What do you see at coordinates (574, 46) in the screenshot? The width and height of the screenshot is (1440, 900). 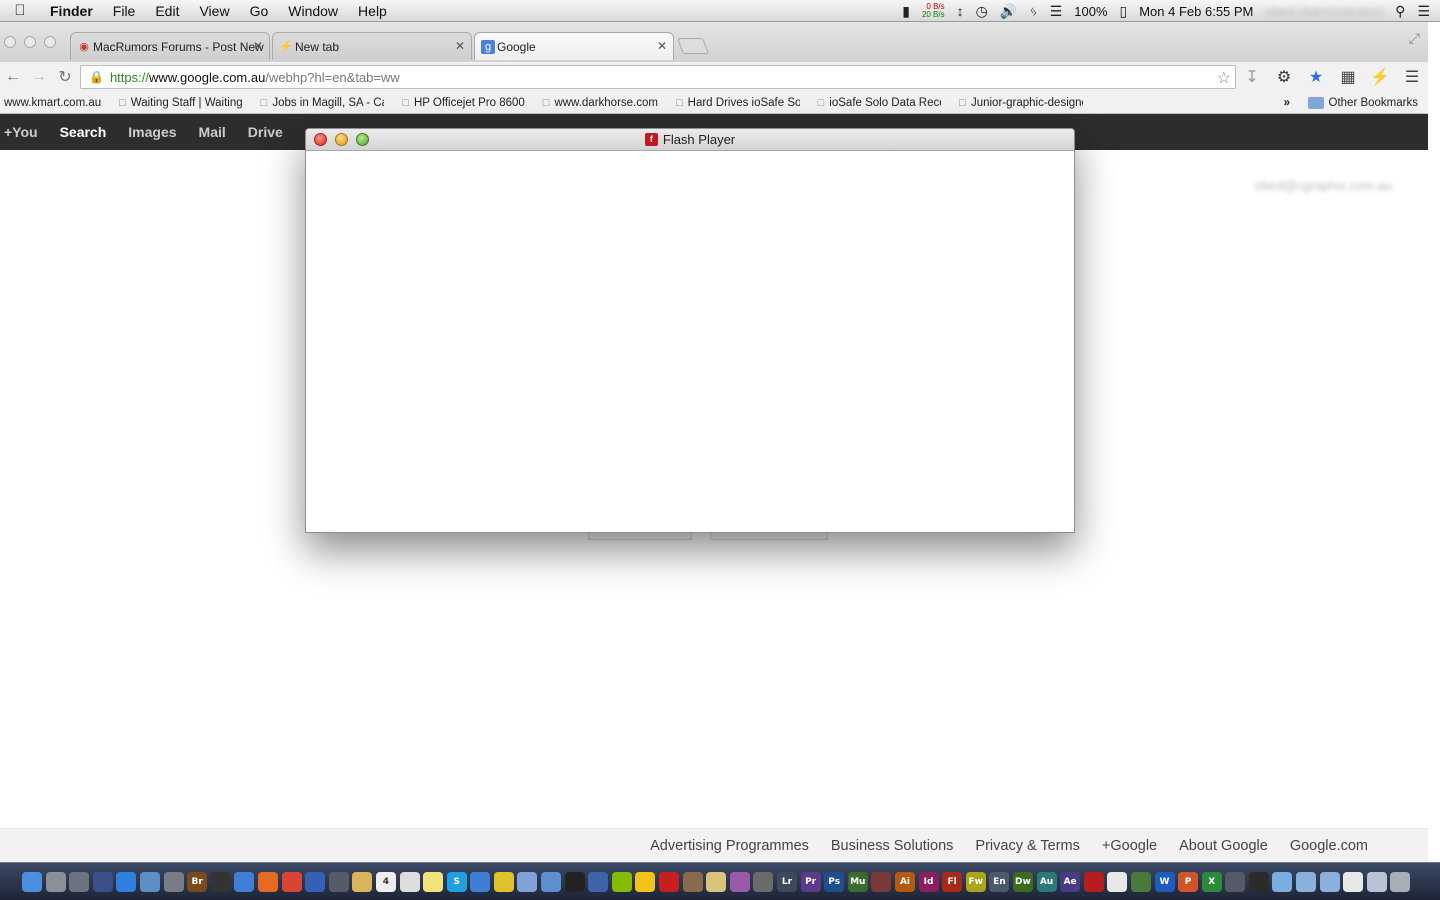 I see `tab-google: g Google ✕` at bounding box center [574, 46].